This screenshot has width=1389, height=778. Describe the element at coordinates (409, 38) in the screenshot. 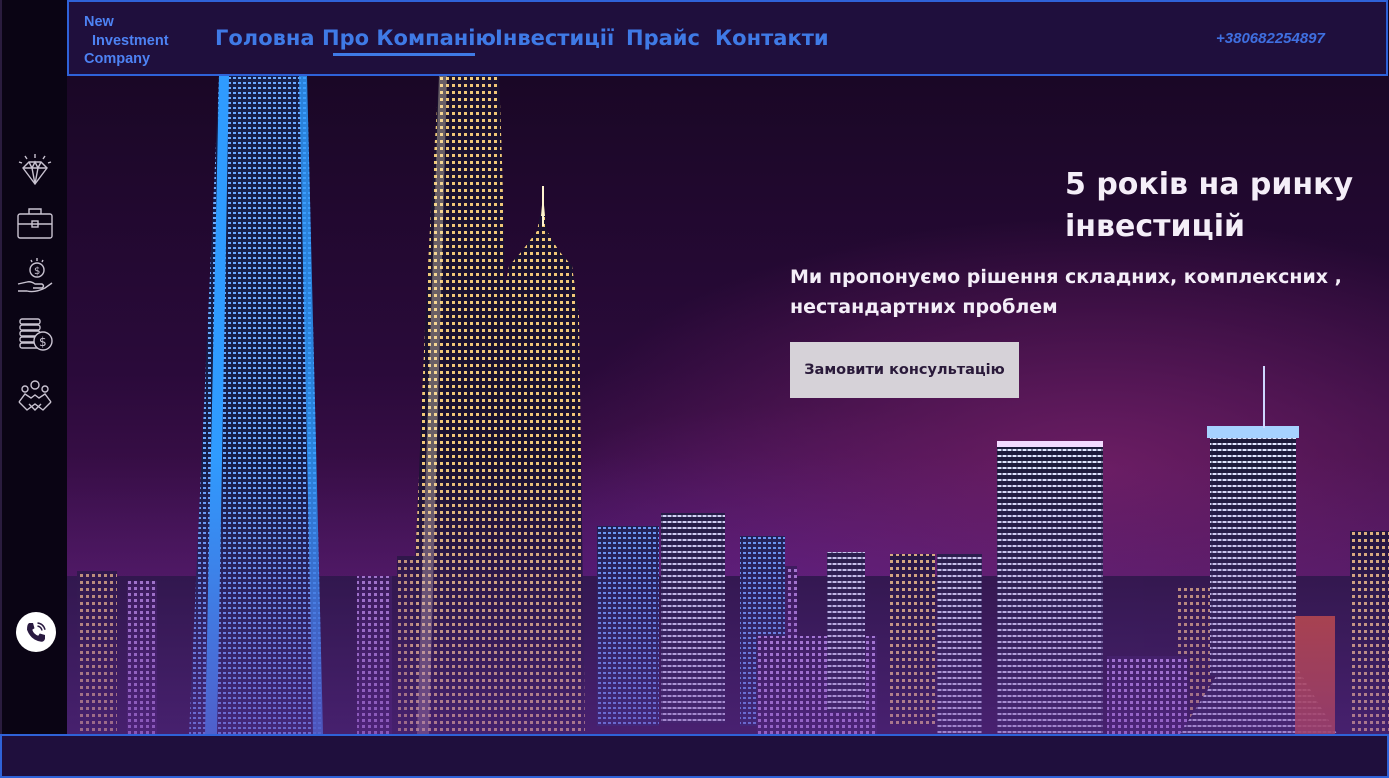

I see `nav-link-about: Про Компанію` at that location.